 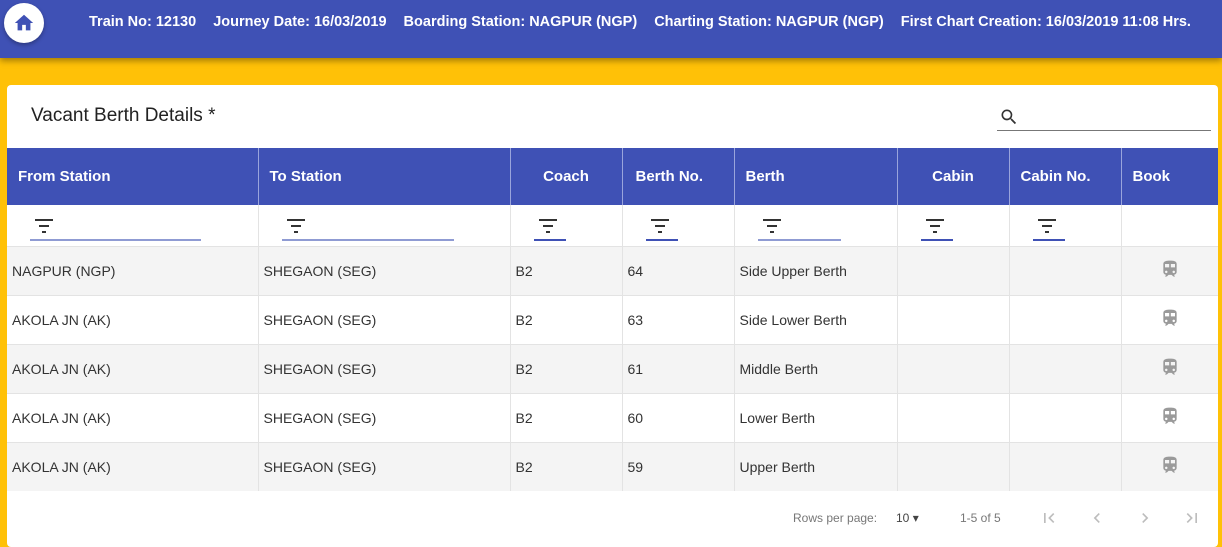 What do you see at coordinates (678, 368) in the screenshot?
I see `cell-berth-no: 61` at bounding box center [678, 368].